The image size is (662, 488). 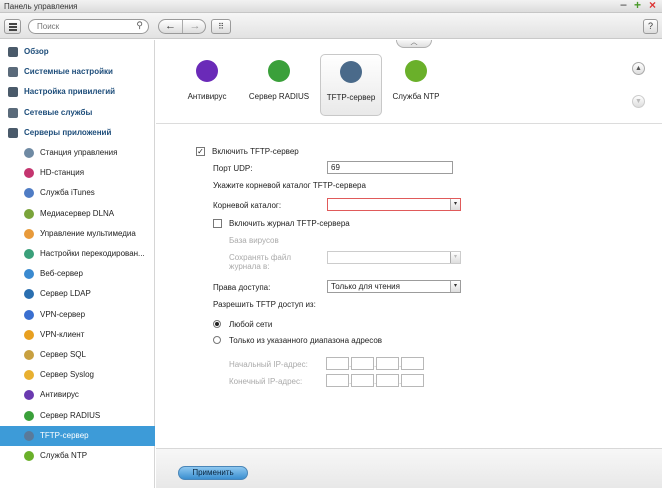 What do you see at coordinates (171, 26) in the screenshot?
I see `back-button: ←` at bounding box center [171, 26].